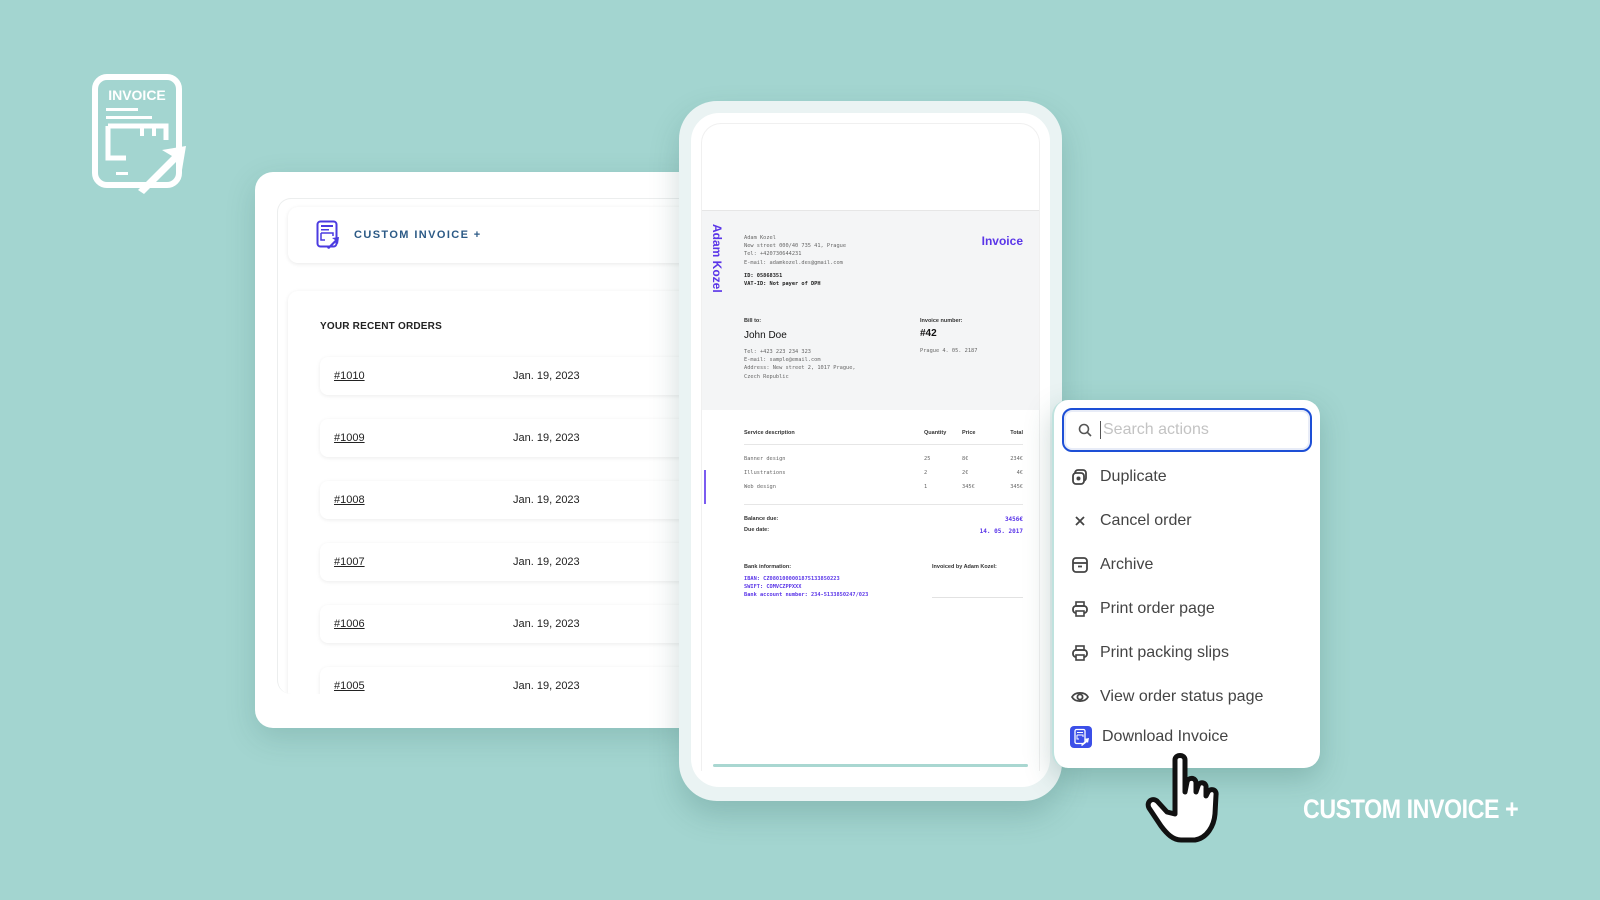  What do you see at coordinates (139, 134) in the screenshot?
I see `invoice-logo-icon: INVOICE` at bounding box center [139, 134].